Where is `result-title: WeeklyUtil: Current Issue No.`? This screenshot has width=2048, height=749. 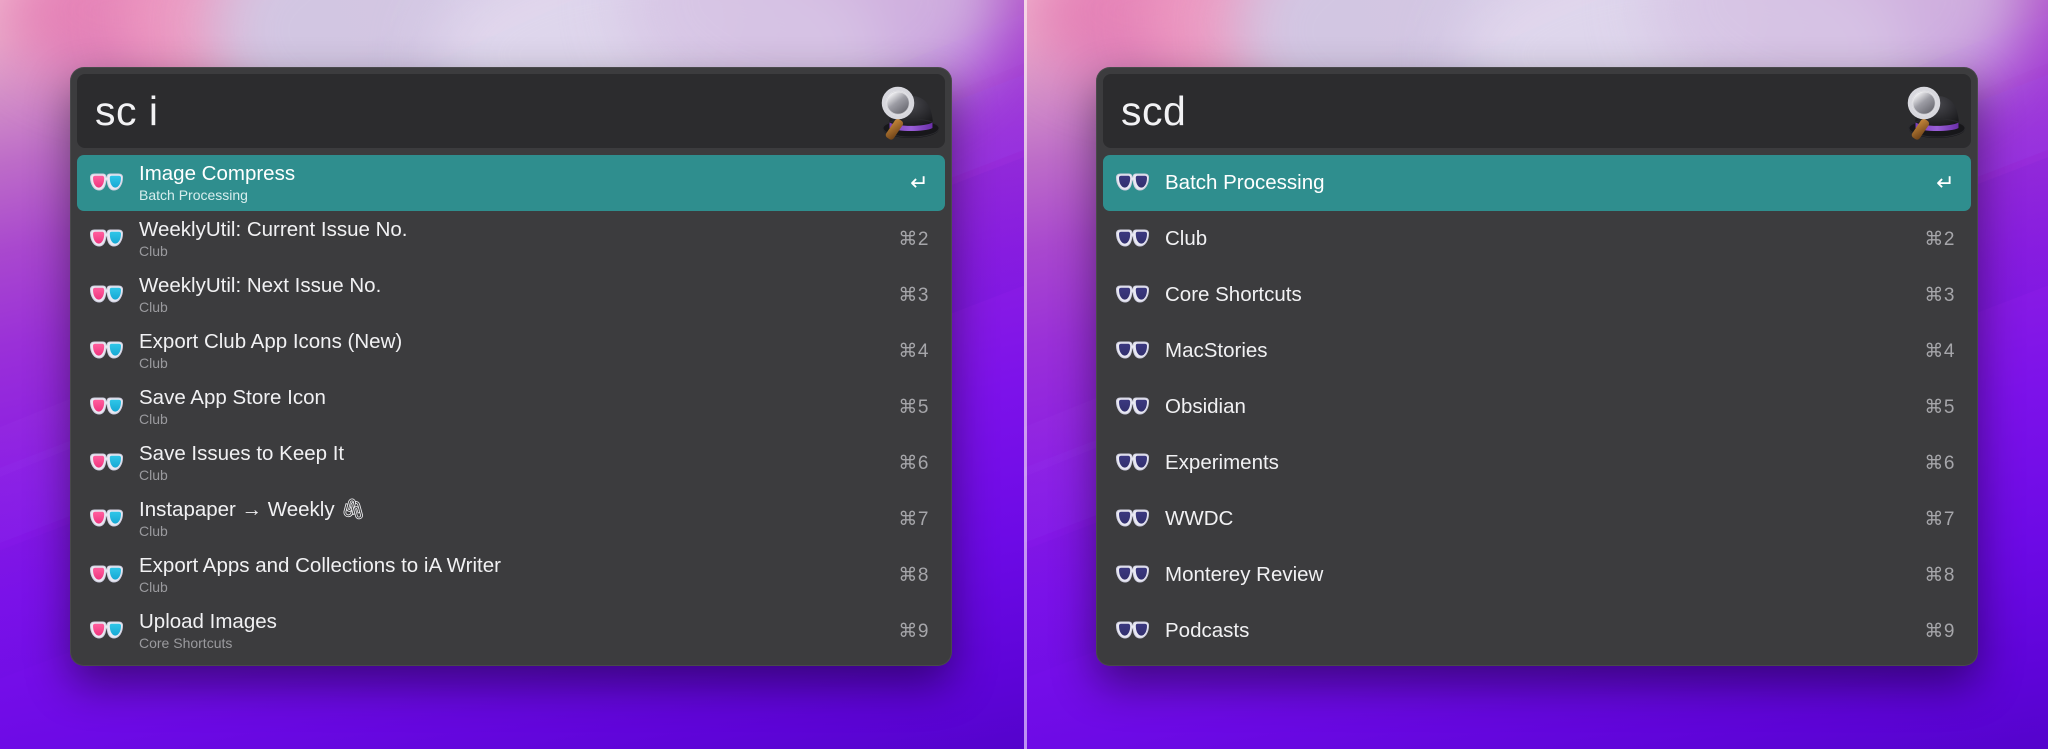
result-title: WeeklyUtil: Current Issue No. is located at coordinates (273, 229).